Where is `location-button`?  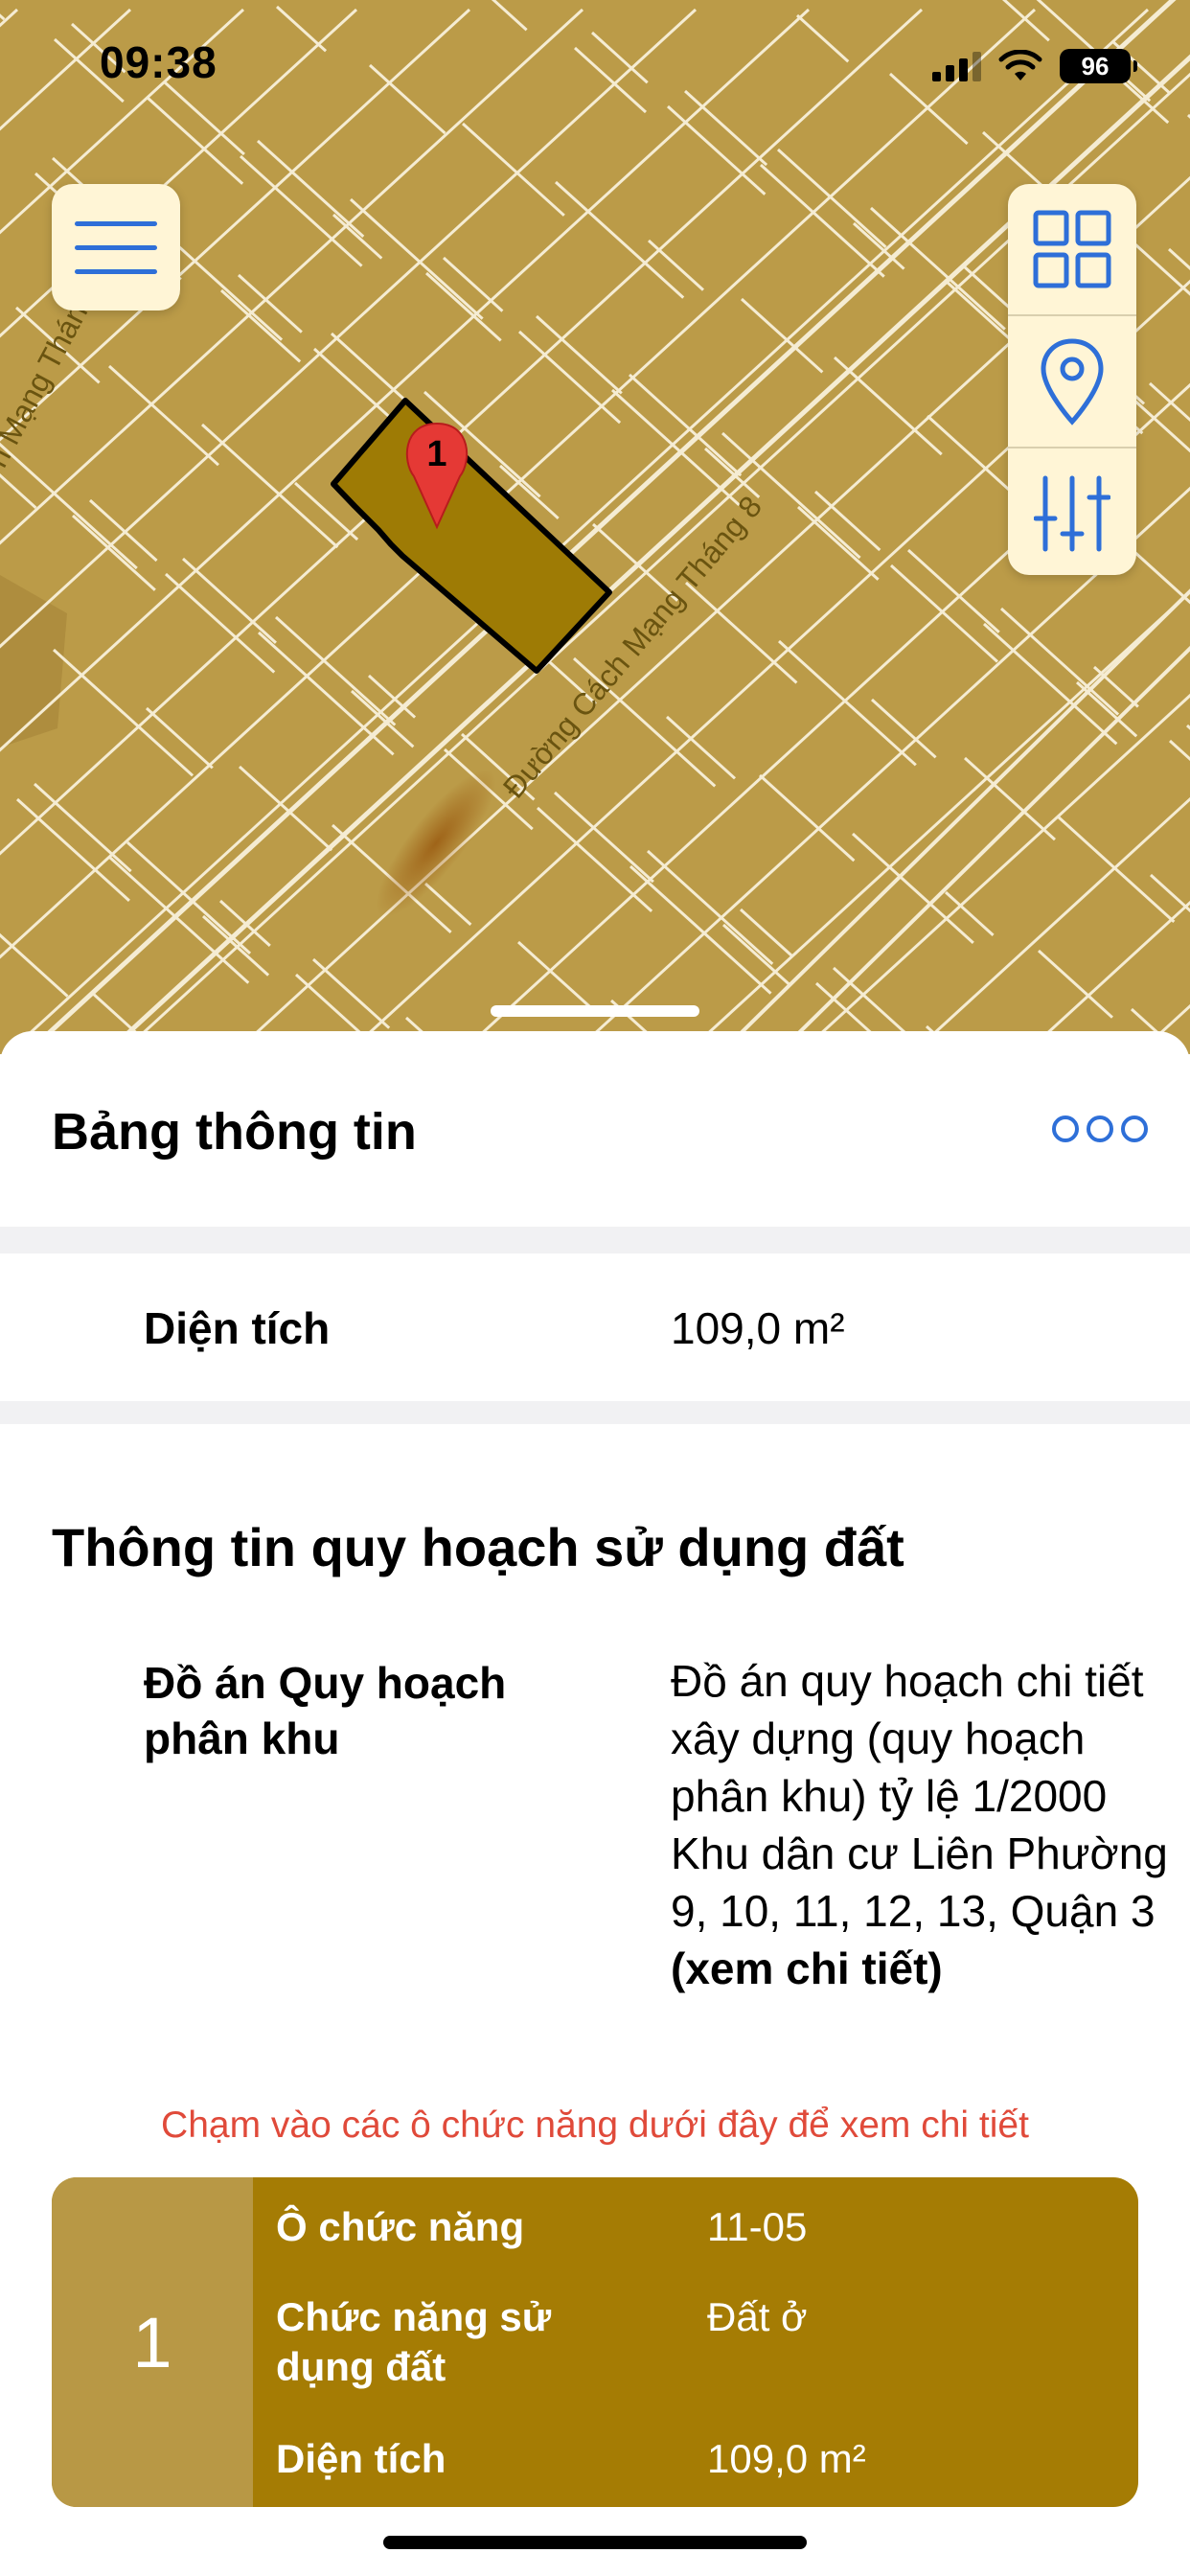 location-button is located at coordinates (1072, 382).